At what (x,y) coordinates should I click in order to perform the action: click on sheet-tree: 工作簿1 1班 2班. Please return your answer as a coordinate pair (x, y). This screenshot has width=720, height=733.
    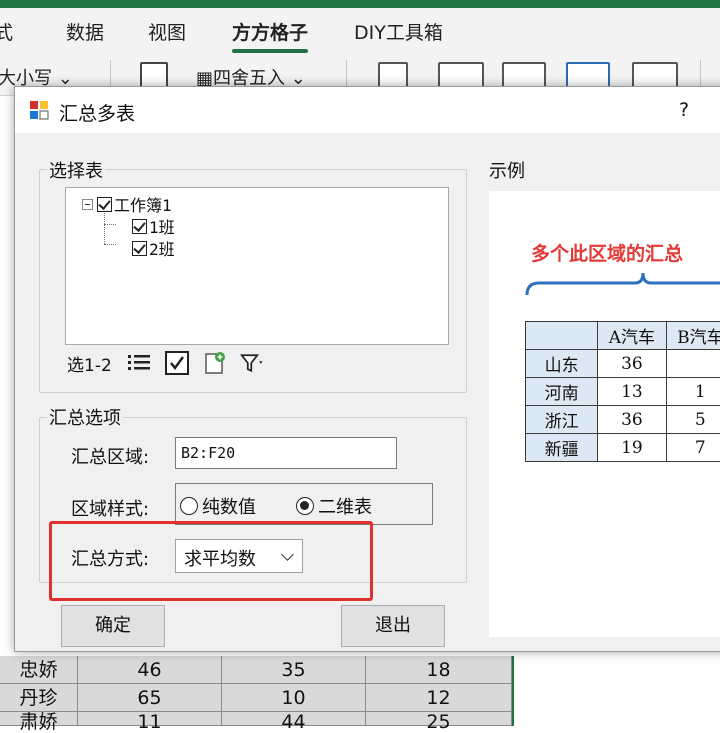
    Looking at the image, I should click on (257, 266).